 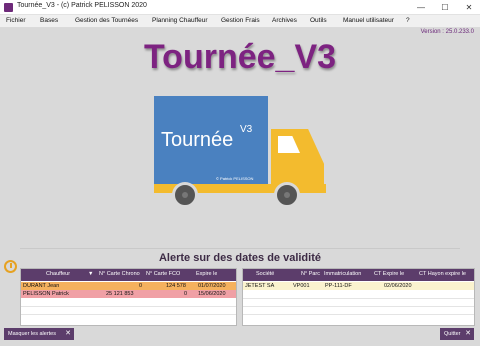 What do you see at coordinates (246, 129) in the screenshot?
I see `logo-version: V3` at bounding box center [246, 129].